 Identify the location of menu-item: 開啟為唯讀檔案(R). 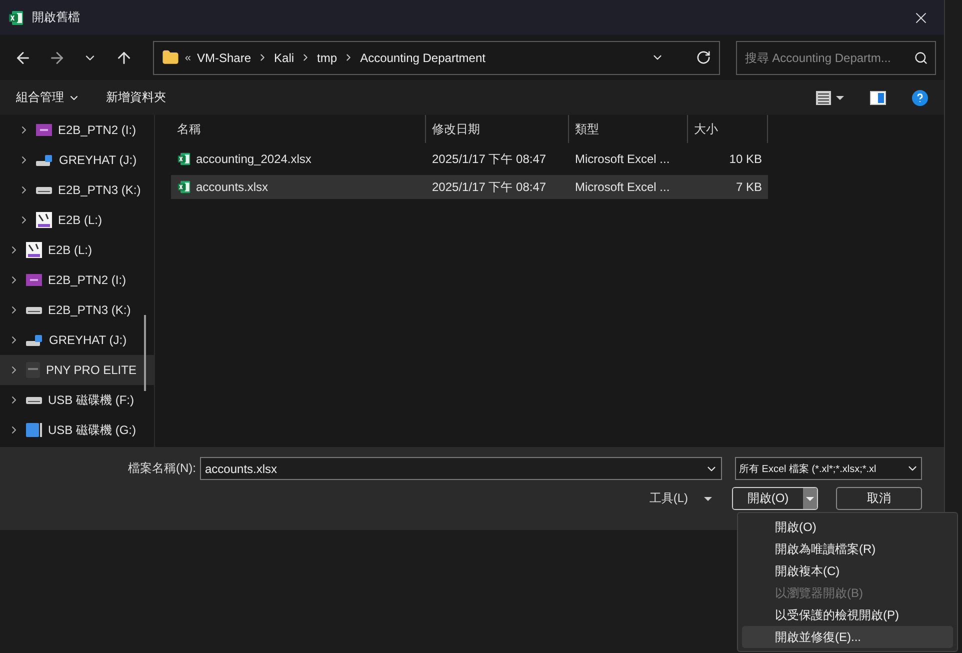
(847, 549).